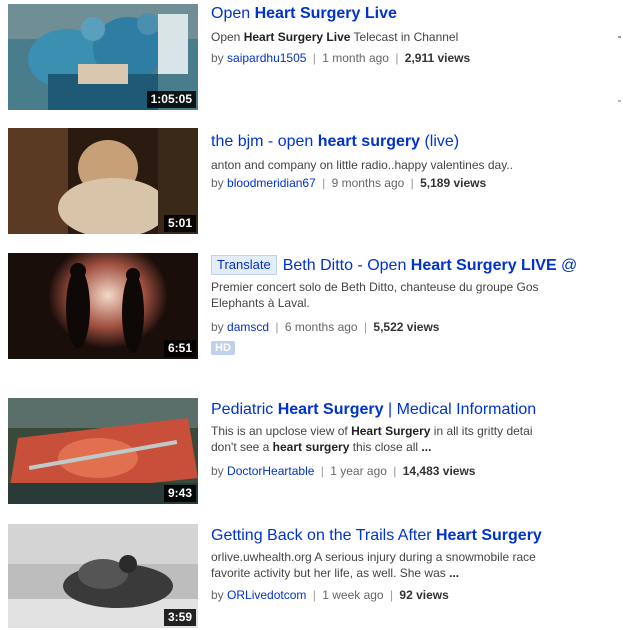 This screenshot has width=623, height=630. What do you see at coordinates (385, 447) in the screenshot?
I see `text-segment: this close all` at bounding box center [385, 447].